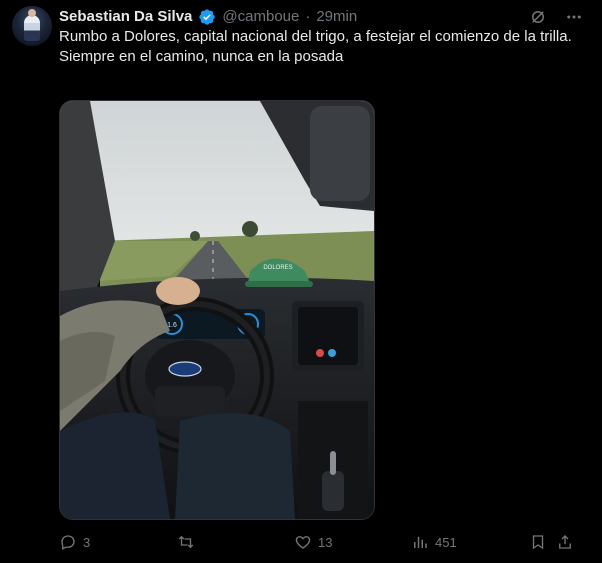  Describe the element at coordinates (207, 17) in the screenshot. I see `verified-badge-icon` at that location.